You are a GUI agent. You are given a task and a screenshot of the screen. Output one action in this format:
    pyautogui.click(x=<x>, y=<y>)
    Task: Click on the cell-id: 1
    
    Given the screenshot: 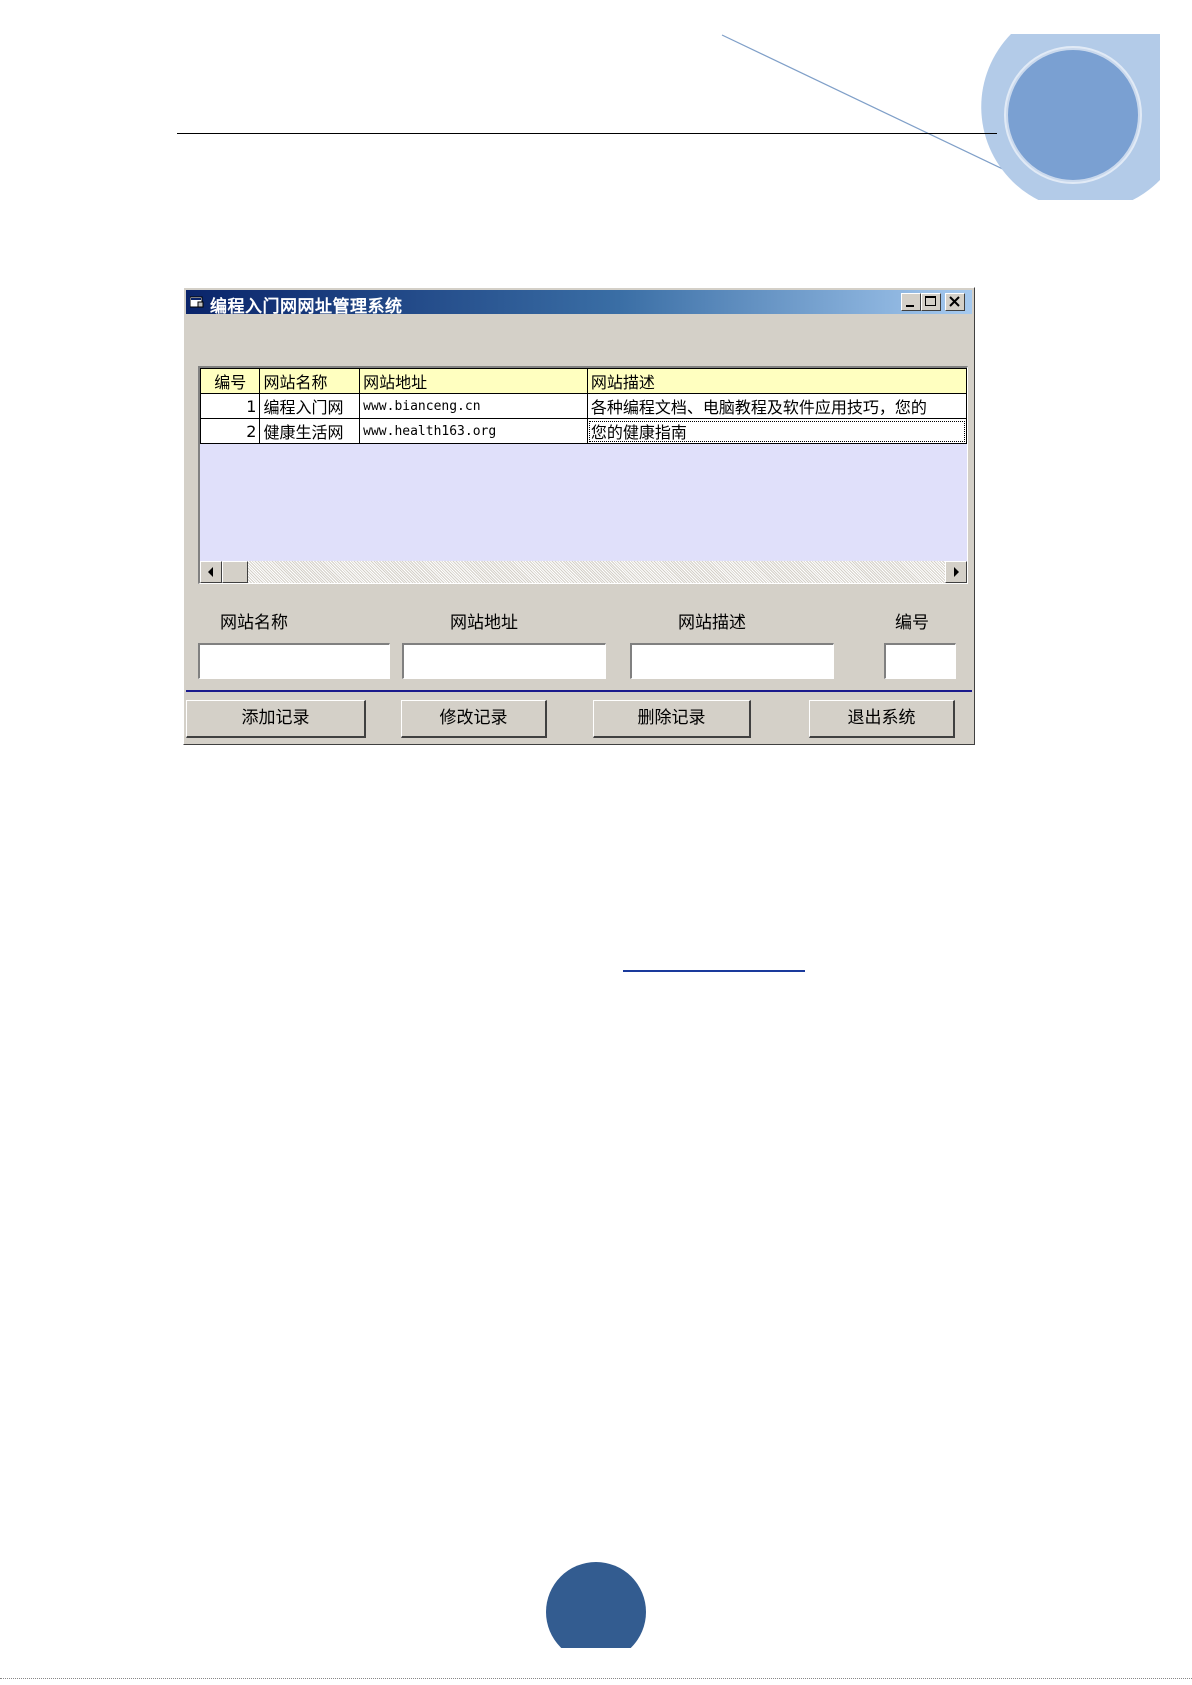 What is the action you would take?
    pyautogui.click(x=230, y=406)
    